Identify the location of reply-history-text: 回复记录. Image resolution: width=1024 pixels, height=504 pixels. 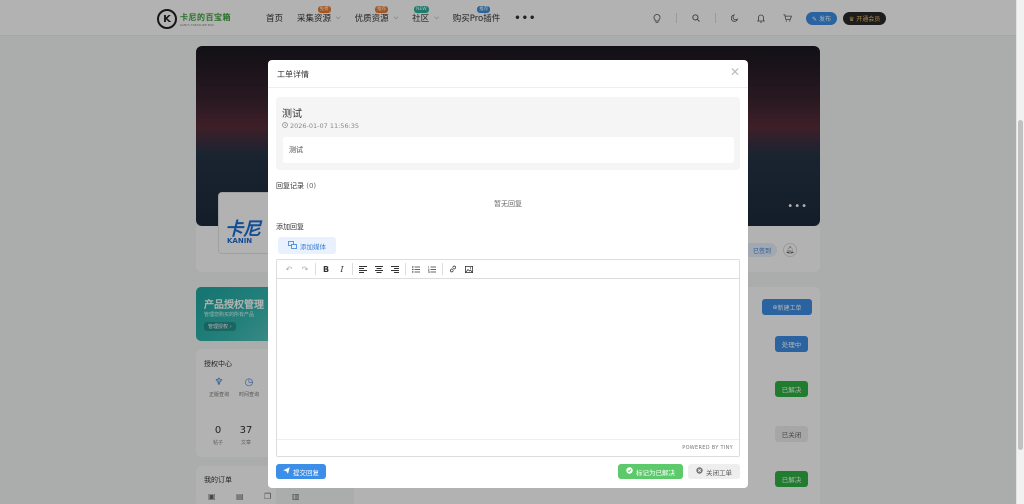
(290, 186).